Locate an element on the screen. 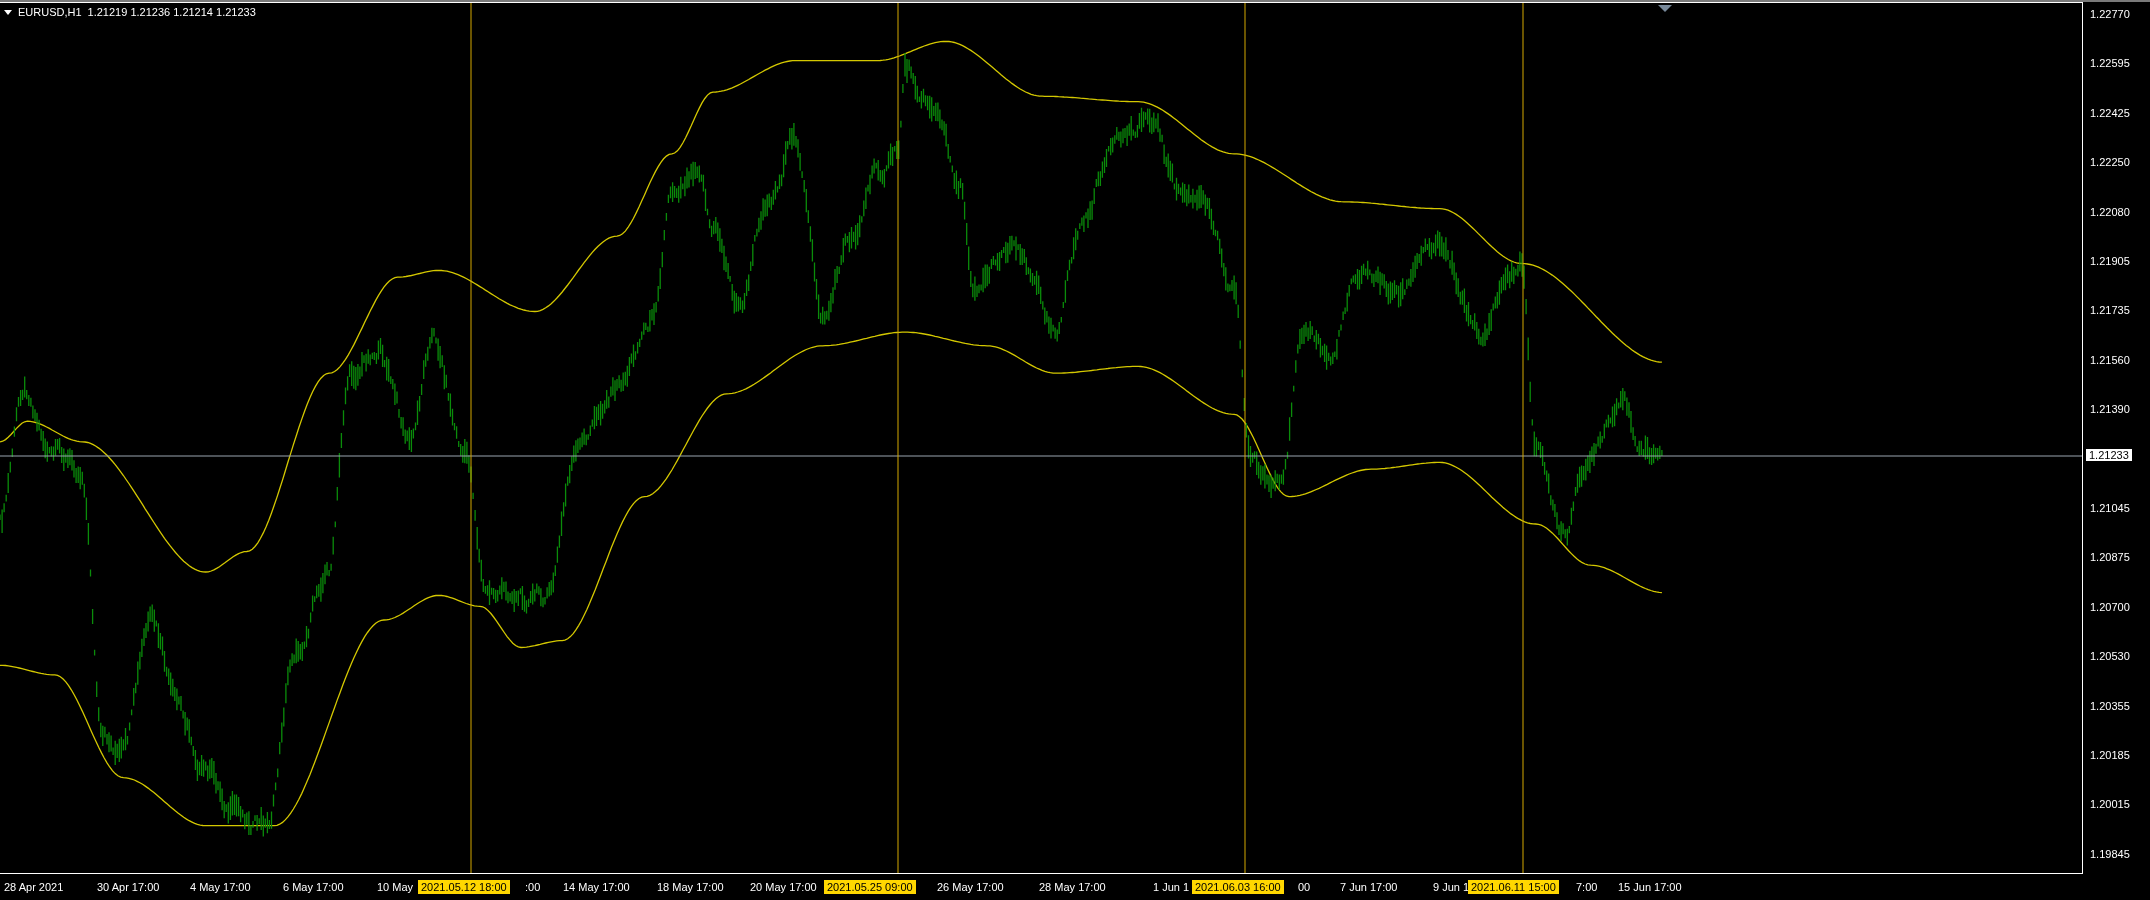 The height and width of the screenshot is (900, 2150). time-label: 14 May 17:00 is located at coordinates (596, 887).